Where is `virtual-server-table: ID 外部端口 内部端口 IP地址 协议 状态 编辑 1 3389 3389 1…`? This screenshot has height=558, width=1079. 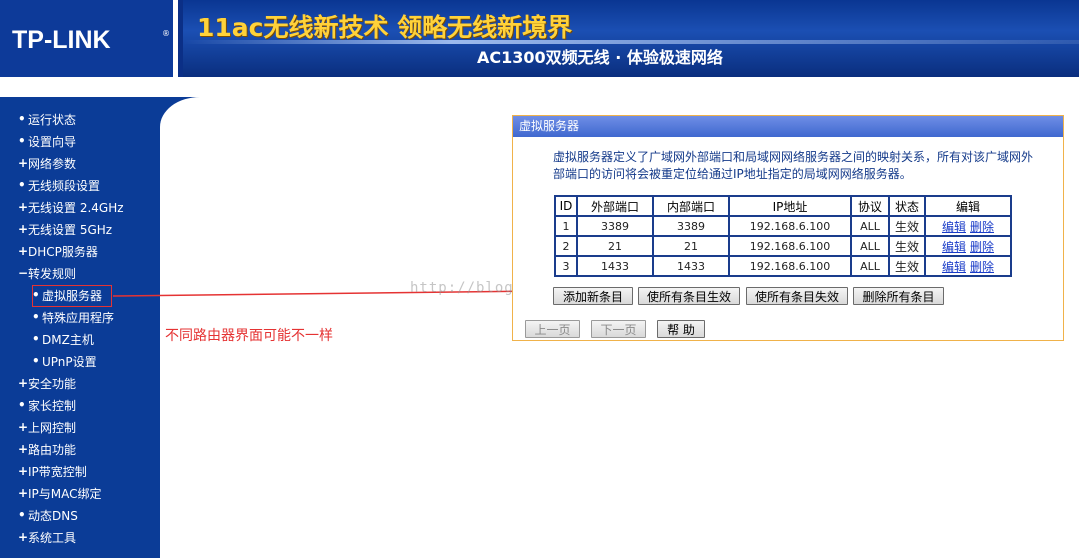 virtual-server-table: ID 外部端口 内部端口 IP地址 协议 状态 编辑 1 3389 3389 1… is located at coordinates (783, 236).